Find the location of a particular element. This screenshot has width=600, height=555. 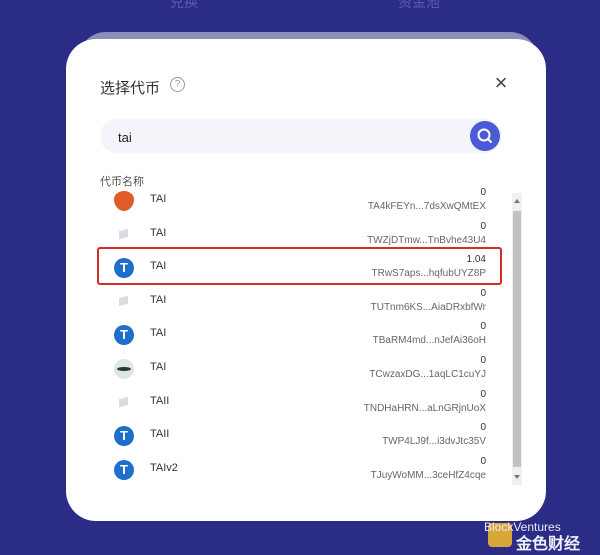

modal-title: 选择代币 is located at coordinates (130, 88).